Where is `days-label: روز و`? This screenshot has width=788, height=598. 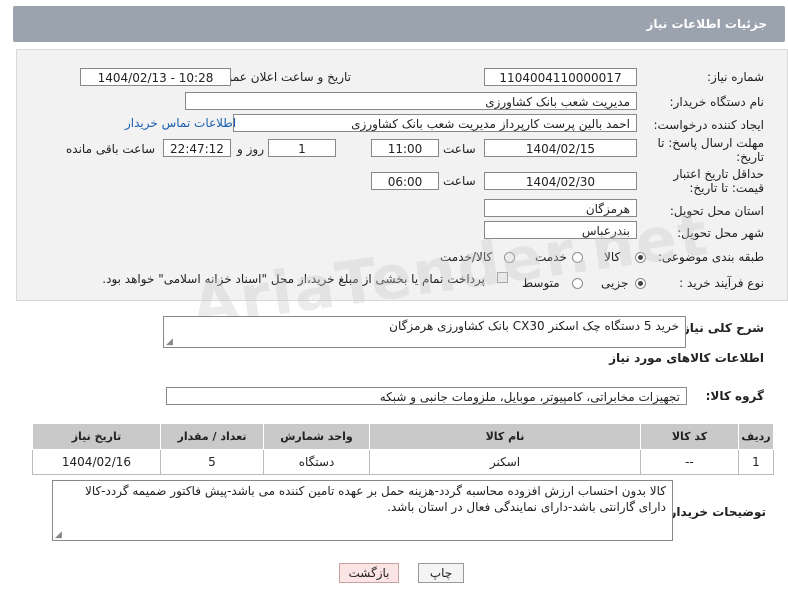
days-label: روز و is located at coordinates (250, 149).